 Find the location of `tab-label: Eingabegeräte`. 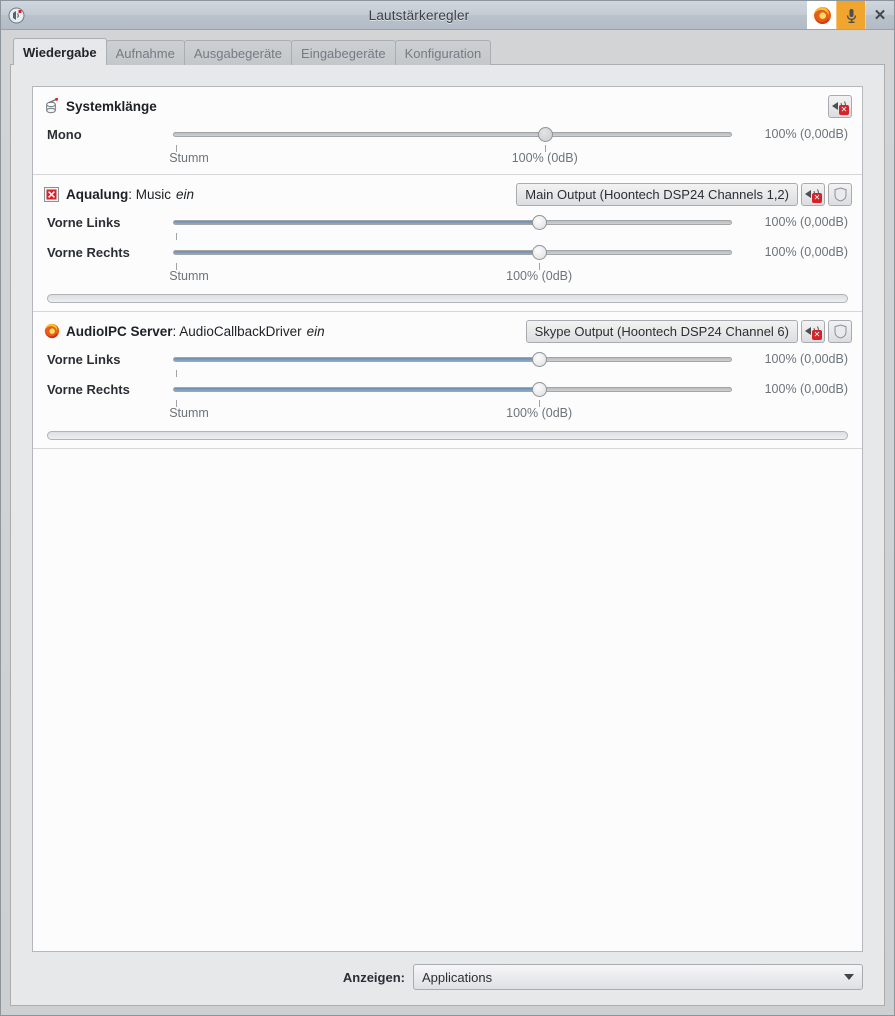

tab-label: Eingabegeräte is located at coordinates (343, 53).